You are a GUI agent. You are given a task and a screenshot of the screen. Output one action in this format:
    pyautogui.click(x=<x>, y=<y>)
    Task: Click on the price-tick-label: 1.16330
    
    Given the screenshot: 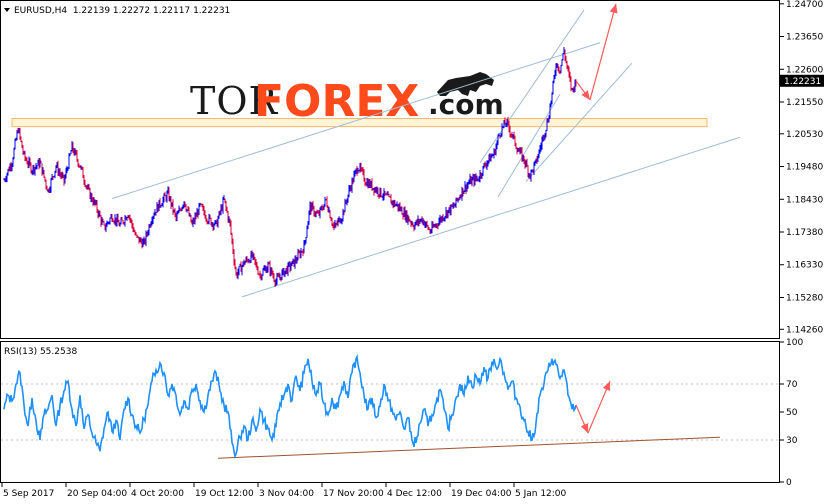 What is the action you would take?
    pyautogui.click(x=804, y=266)
    